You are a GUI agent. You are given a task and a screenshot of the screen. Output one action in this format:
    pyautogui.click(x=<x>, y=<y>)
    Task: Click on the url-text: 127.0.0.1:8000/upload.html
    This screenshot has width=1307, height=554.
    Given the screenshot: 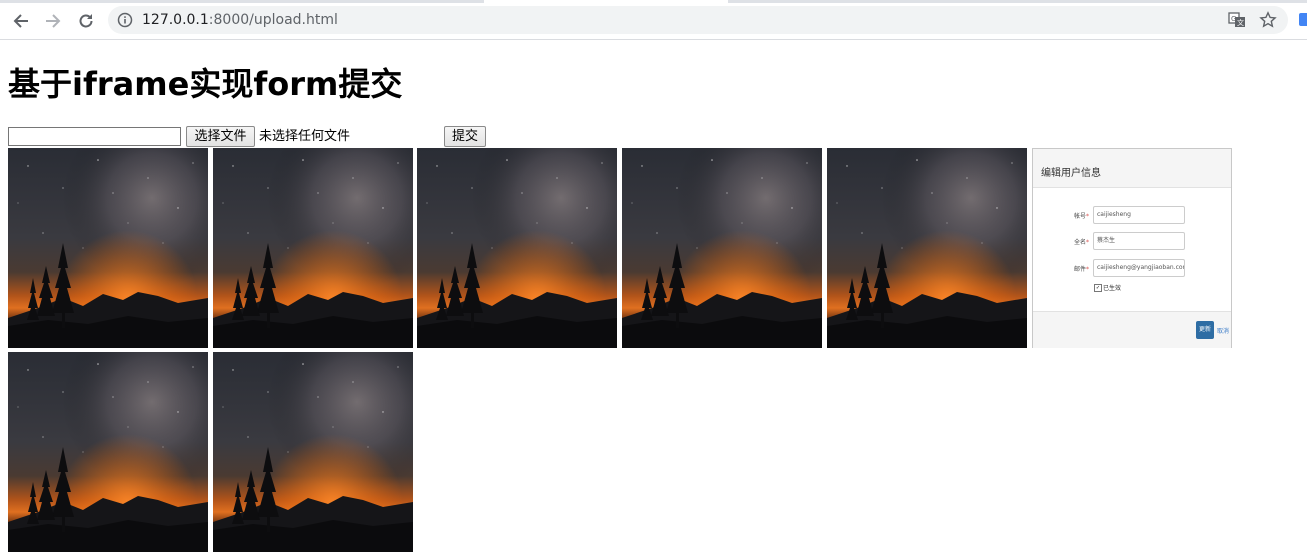 What is the action you would take?
    pyautogui.click(x=240, y=20)
    